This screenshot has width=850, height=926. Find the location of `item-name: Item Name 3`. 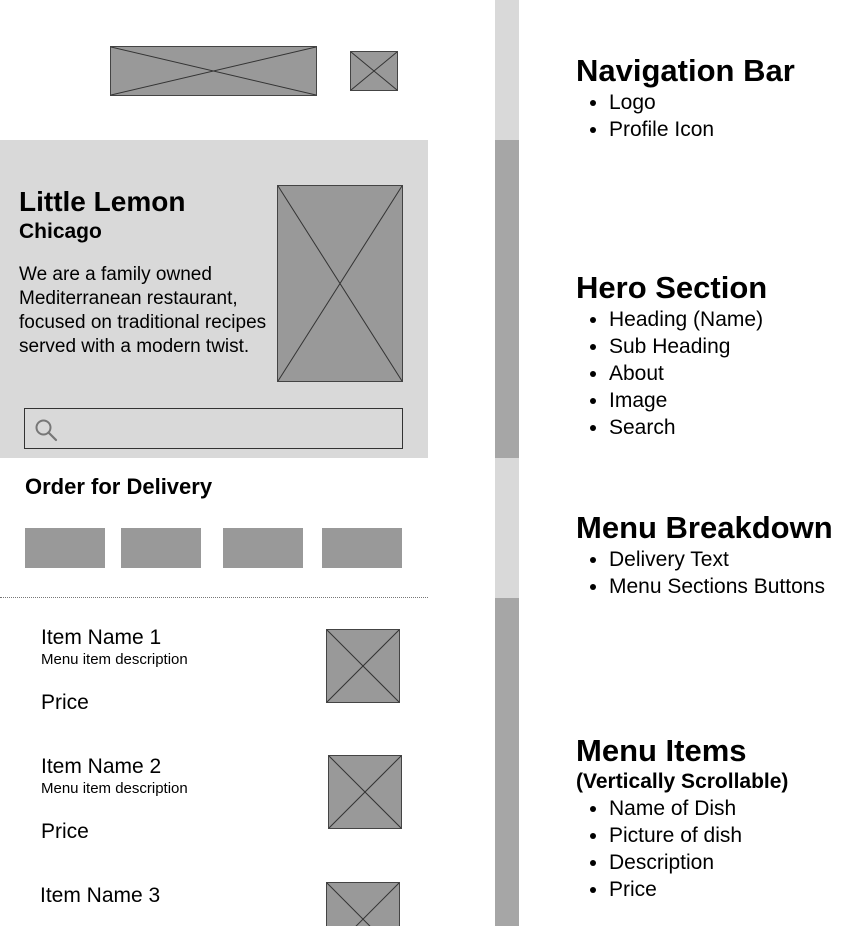

item-name: Item Name 3 is located at coordinates (100, 895).